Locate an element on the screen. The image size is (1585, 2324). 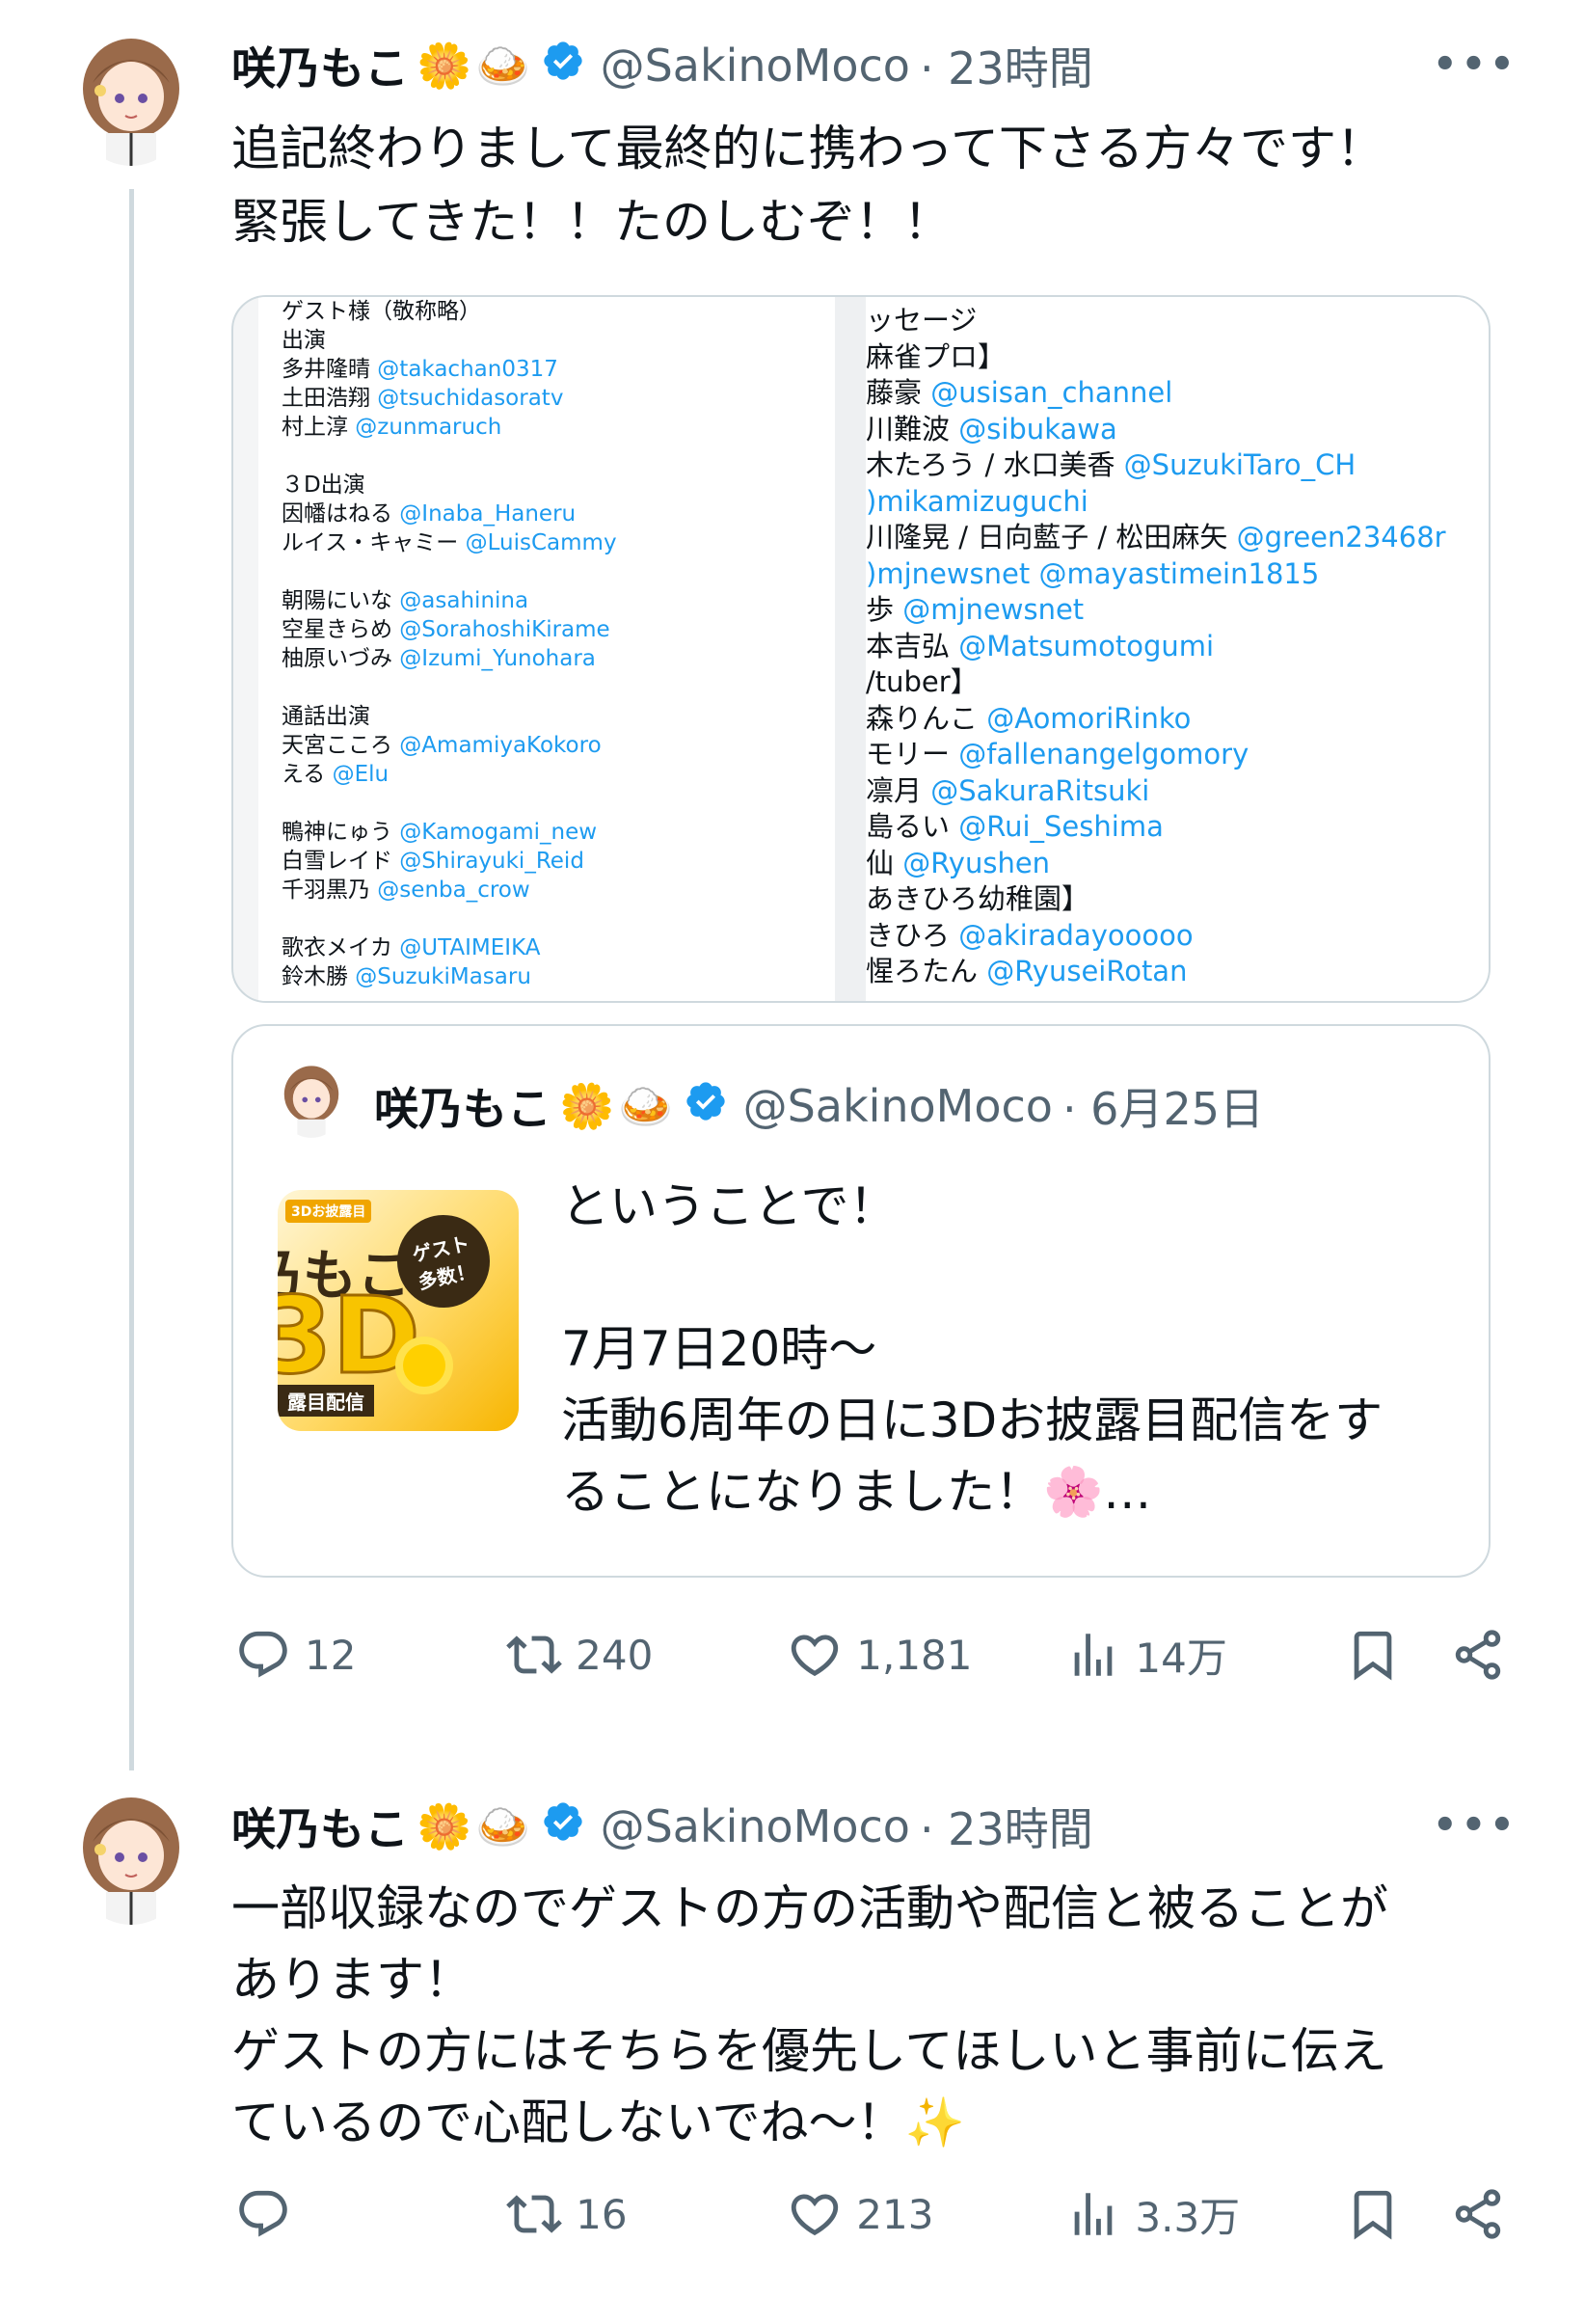
guest-name: 鈴木勝 is located at coordinates (315, 977).